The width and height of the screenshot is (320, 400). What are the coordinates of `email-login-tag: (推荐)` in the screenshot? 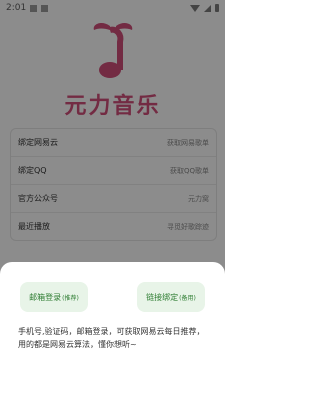 It's located at (70, 298).